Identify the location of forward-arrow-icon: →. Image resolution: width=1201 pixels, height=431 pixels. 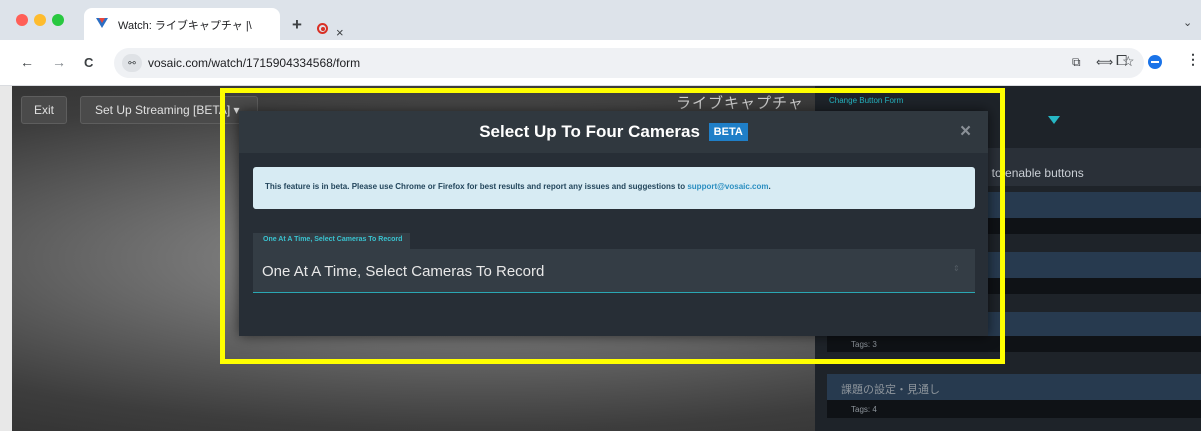
(59, 62).